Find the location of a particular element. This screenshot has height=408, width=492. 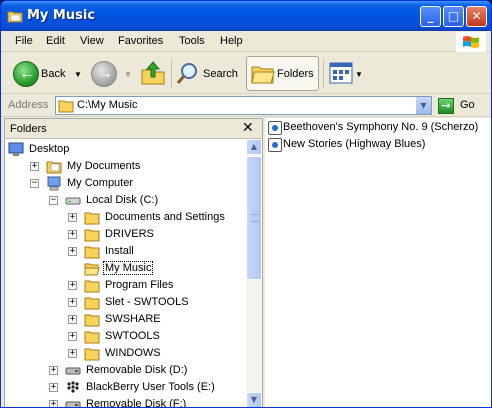

scroll-thumb is located at coordinates (254, 218).